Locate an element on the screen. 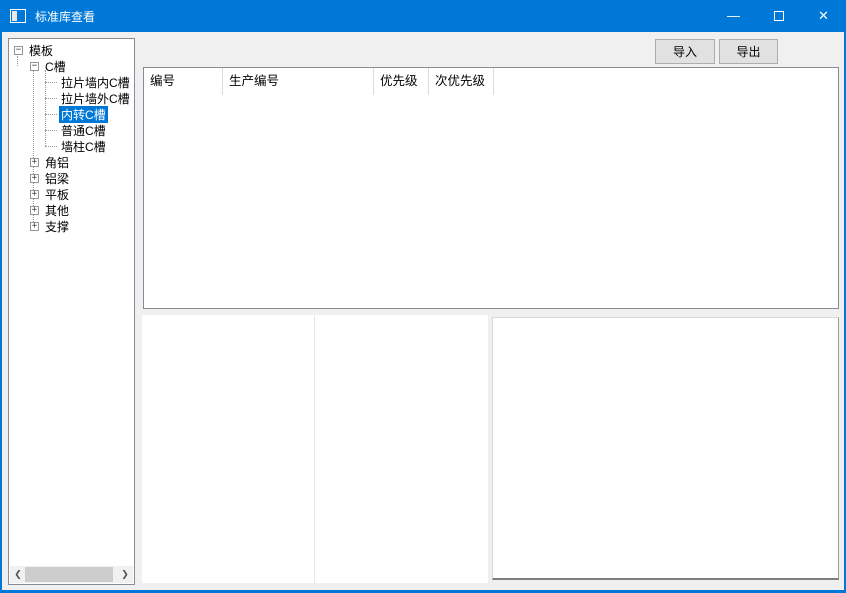  window-title: 标准库查看 is located at coordinates (65, 16).